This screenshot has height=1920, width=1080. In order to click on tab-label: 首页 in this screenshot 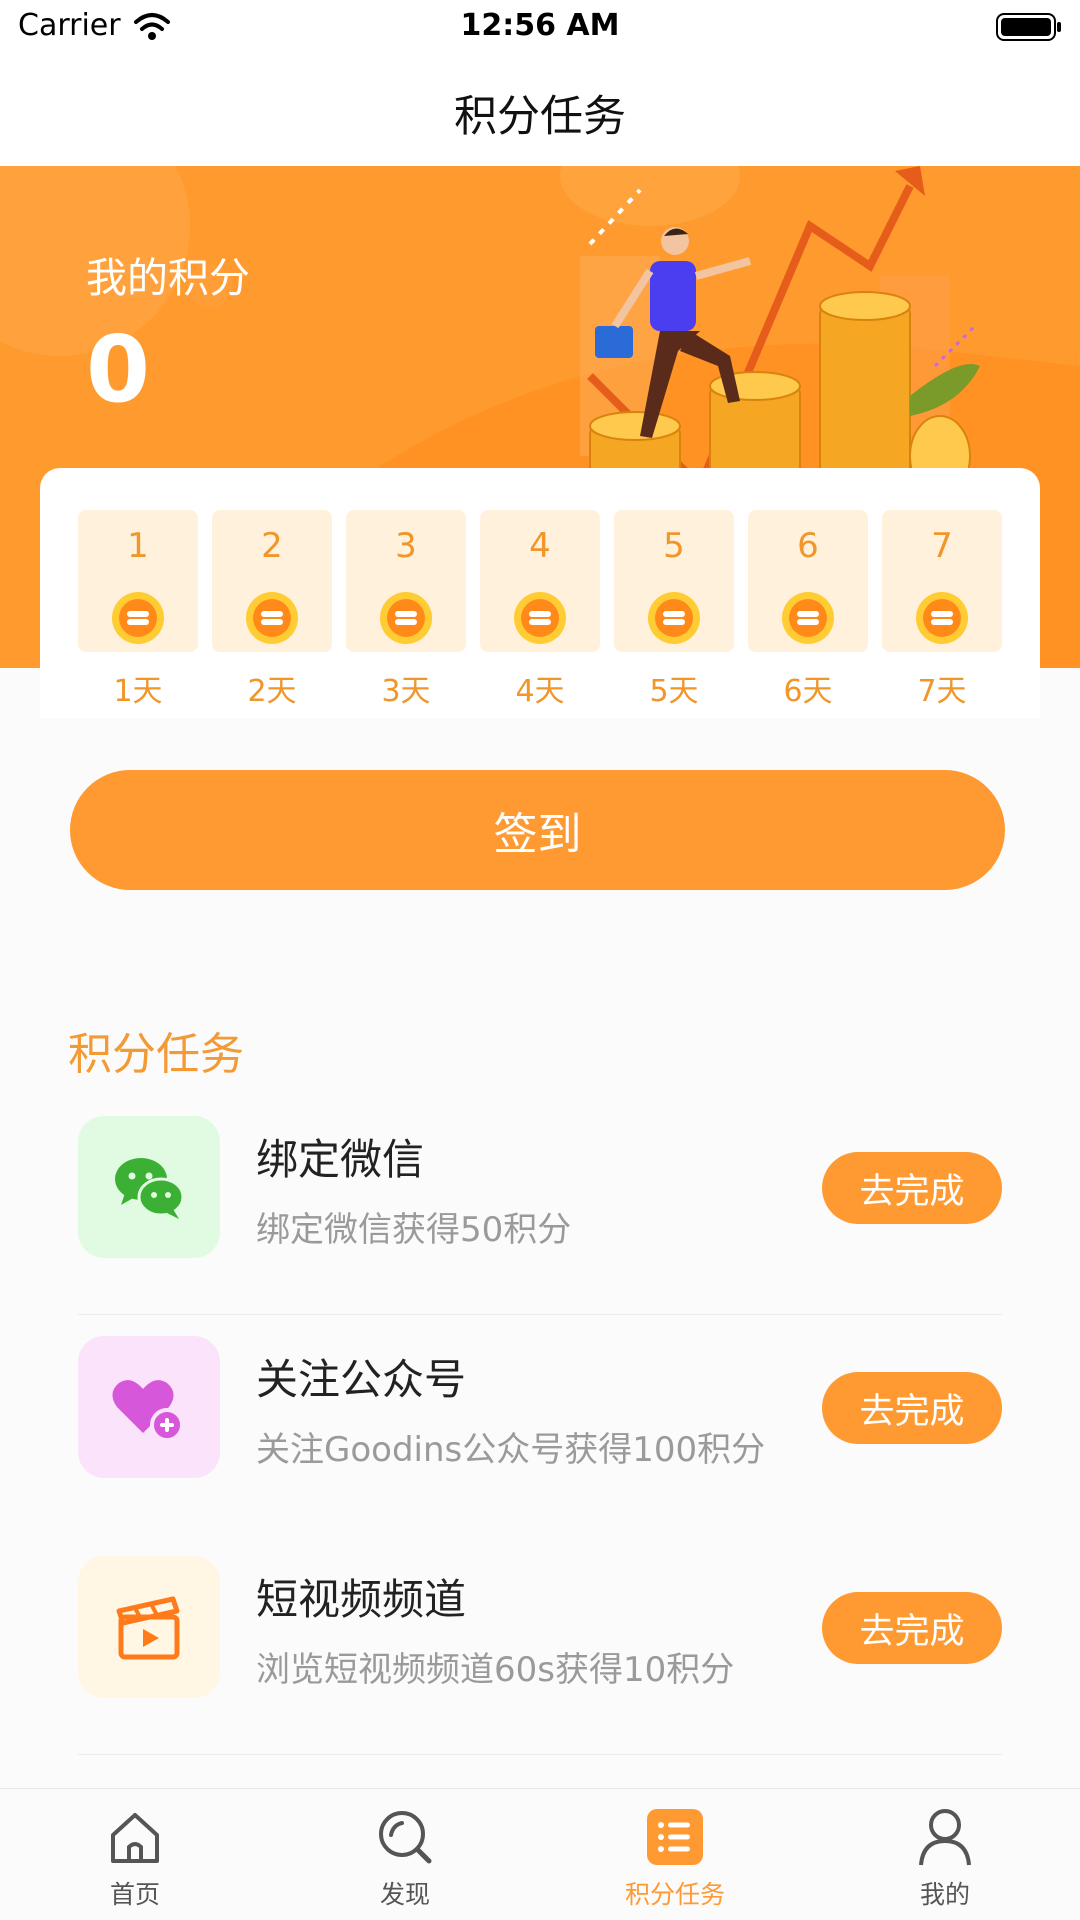, I will do `click(134, 1894)`.